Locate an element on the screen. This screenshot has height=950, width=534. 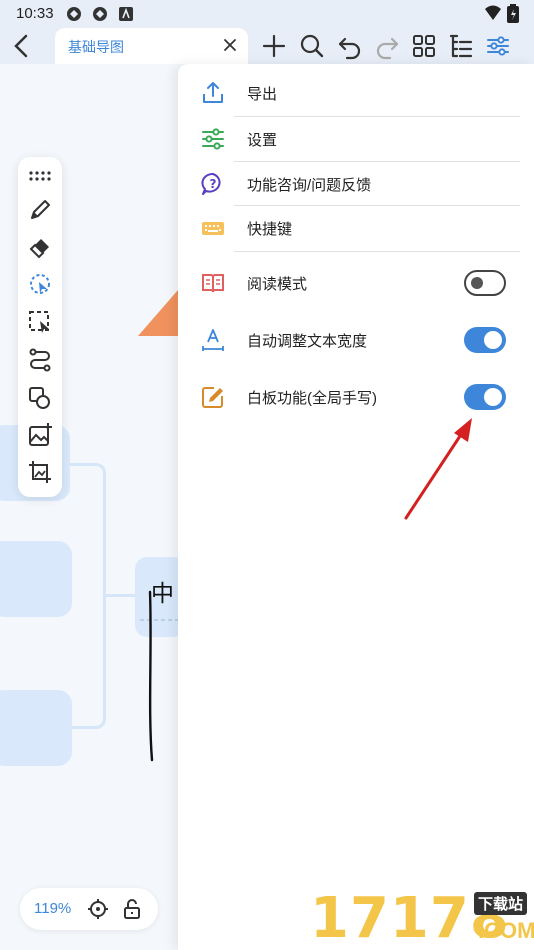
battery-icon is located at coordinates (513, 13).